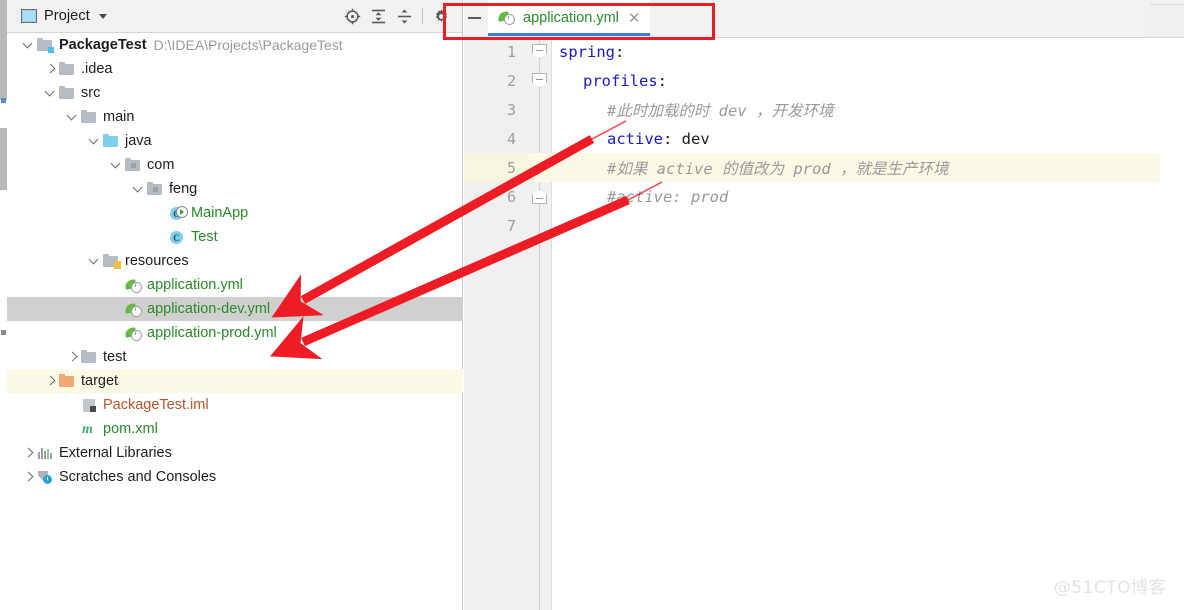  Describe the element at coordinates (45, 45) in the screenshot. I see `module-folder-icon` at that location.